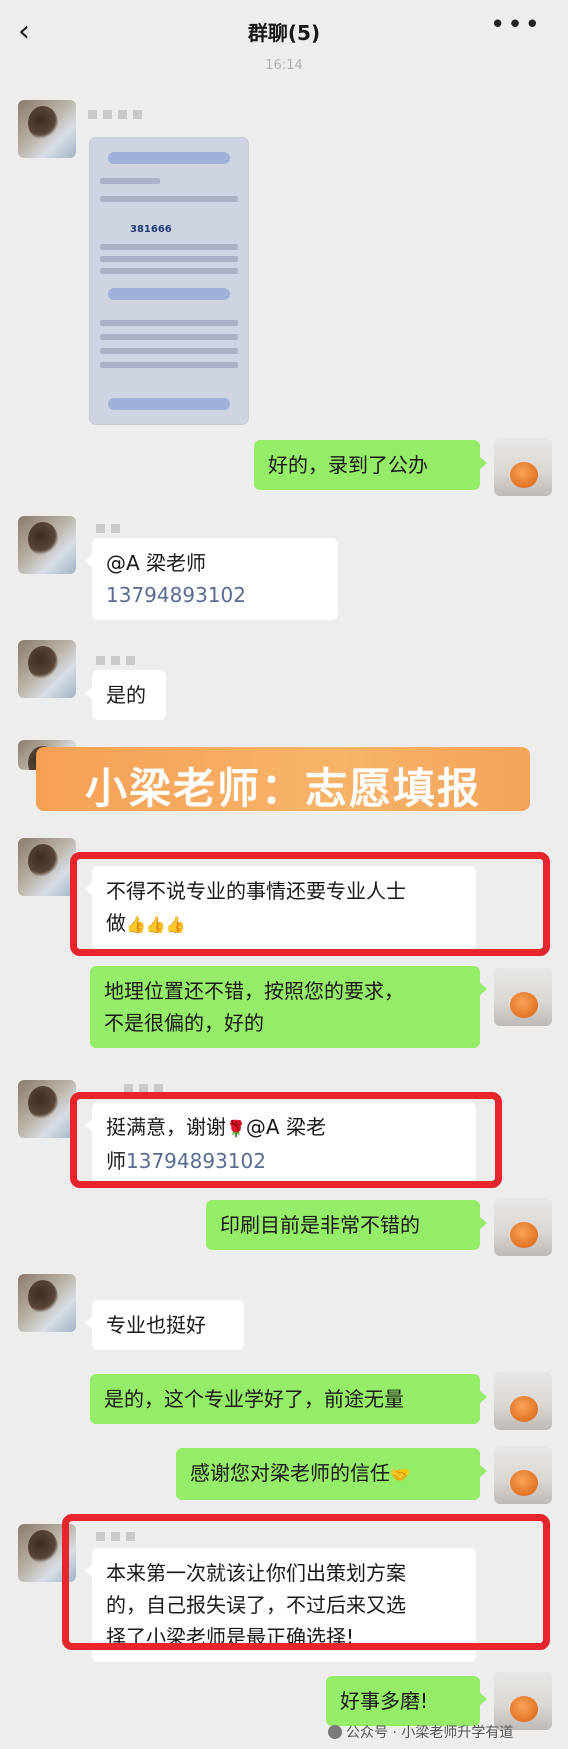 This screenshot has width=568, height=1749. Describe the element at coordinates (254, 991) in the screenshot. I see `message-text-line: 地理位置还不错，按照您的要求，` at that location.